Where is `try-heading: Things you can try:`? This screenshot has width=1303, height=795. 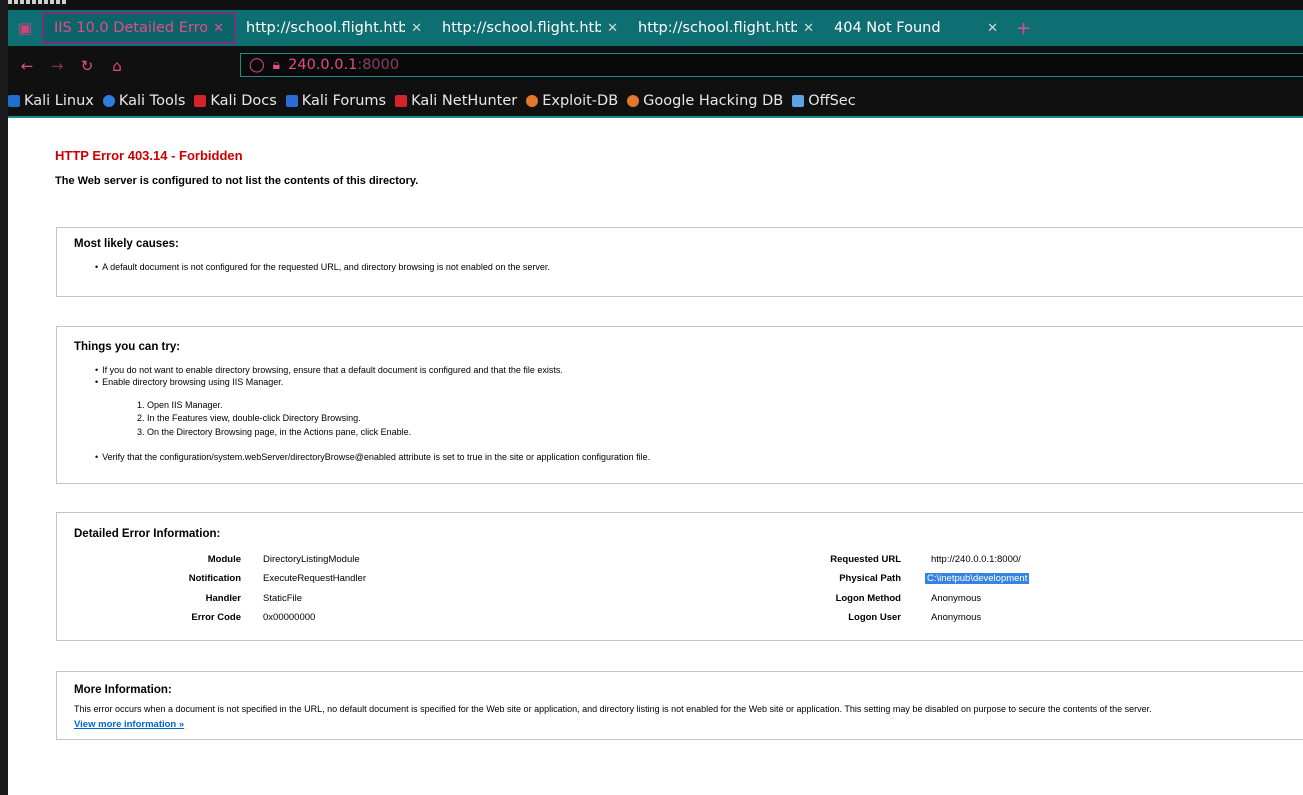
try-heading: Things you can try: is located at coordinates (127, 347).